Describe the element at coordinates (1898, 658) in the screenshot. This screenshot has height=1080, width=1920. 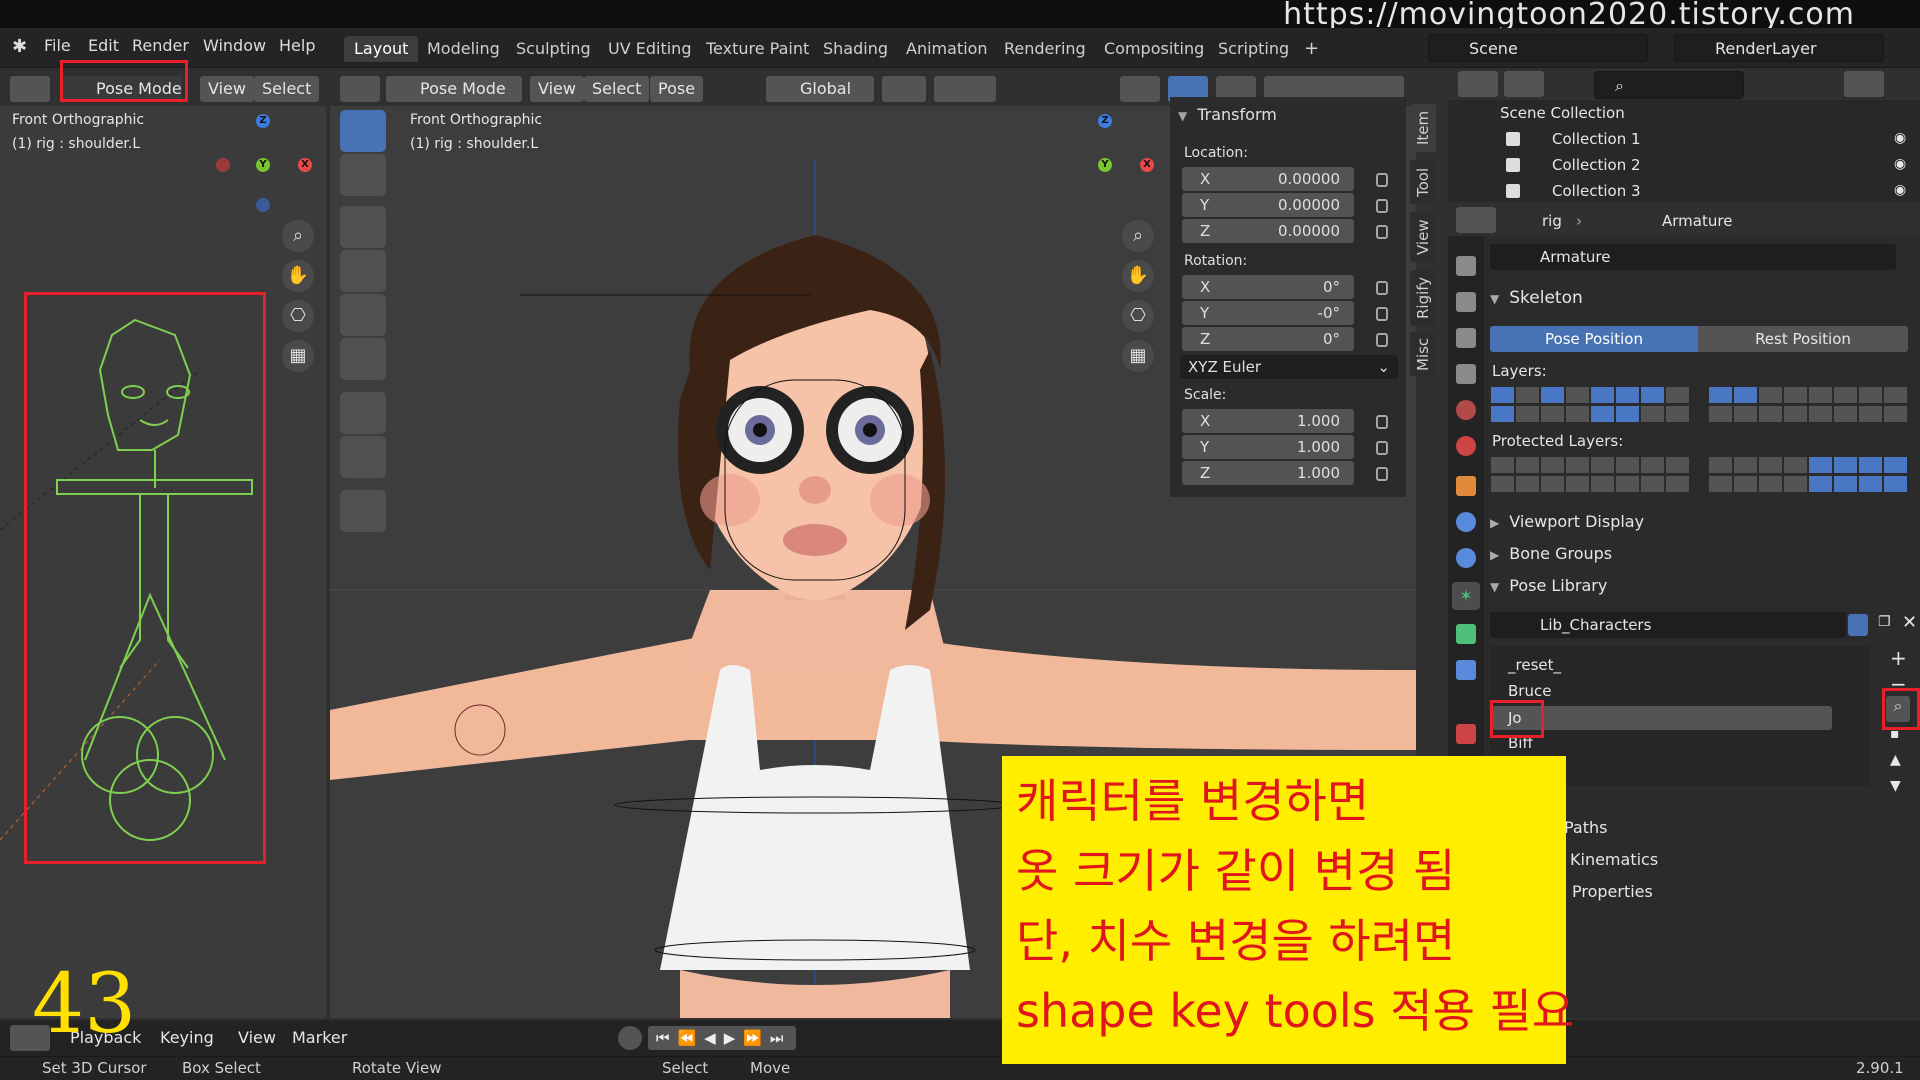
I see `add-pose-icon: +` at that location.